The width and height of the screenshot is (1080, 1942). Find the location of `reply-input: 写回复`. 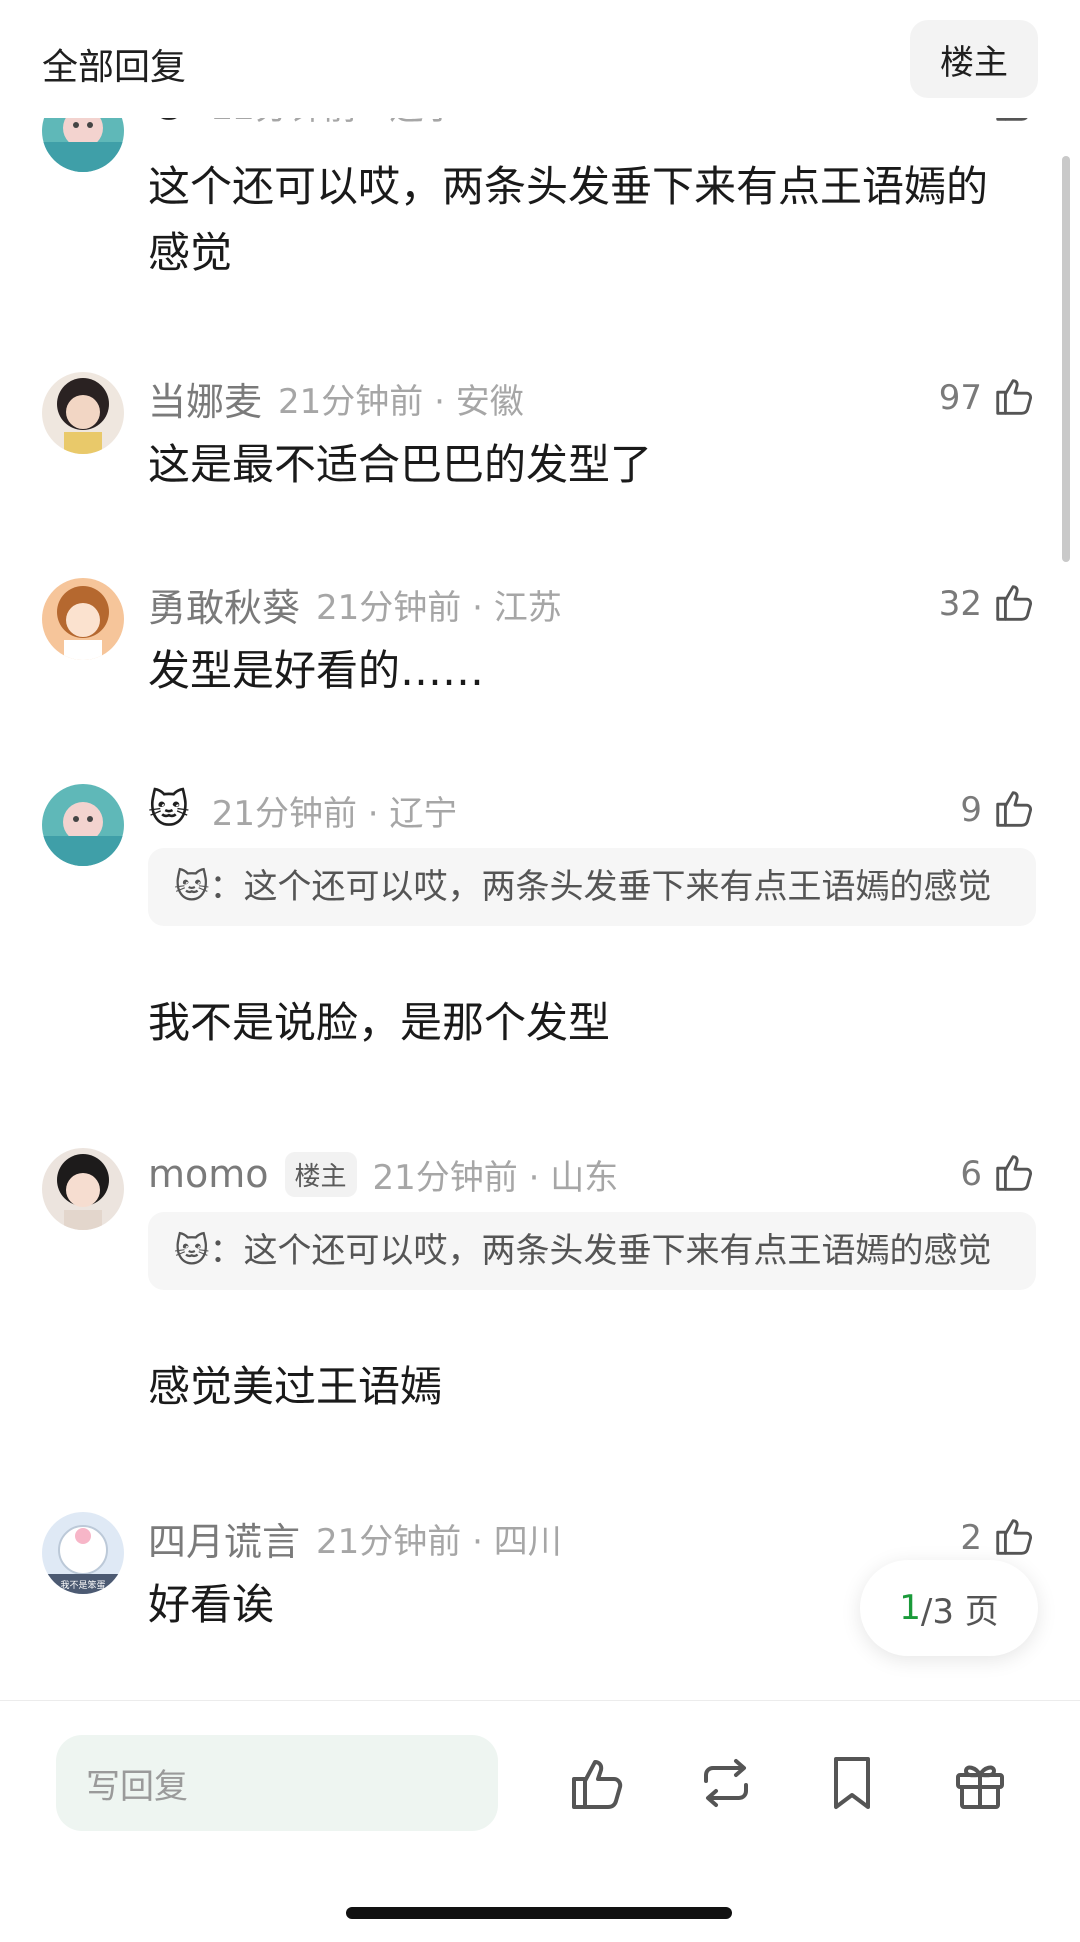

reply-input: 写回复 is located at coordinates (277, 1783).